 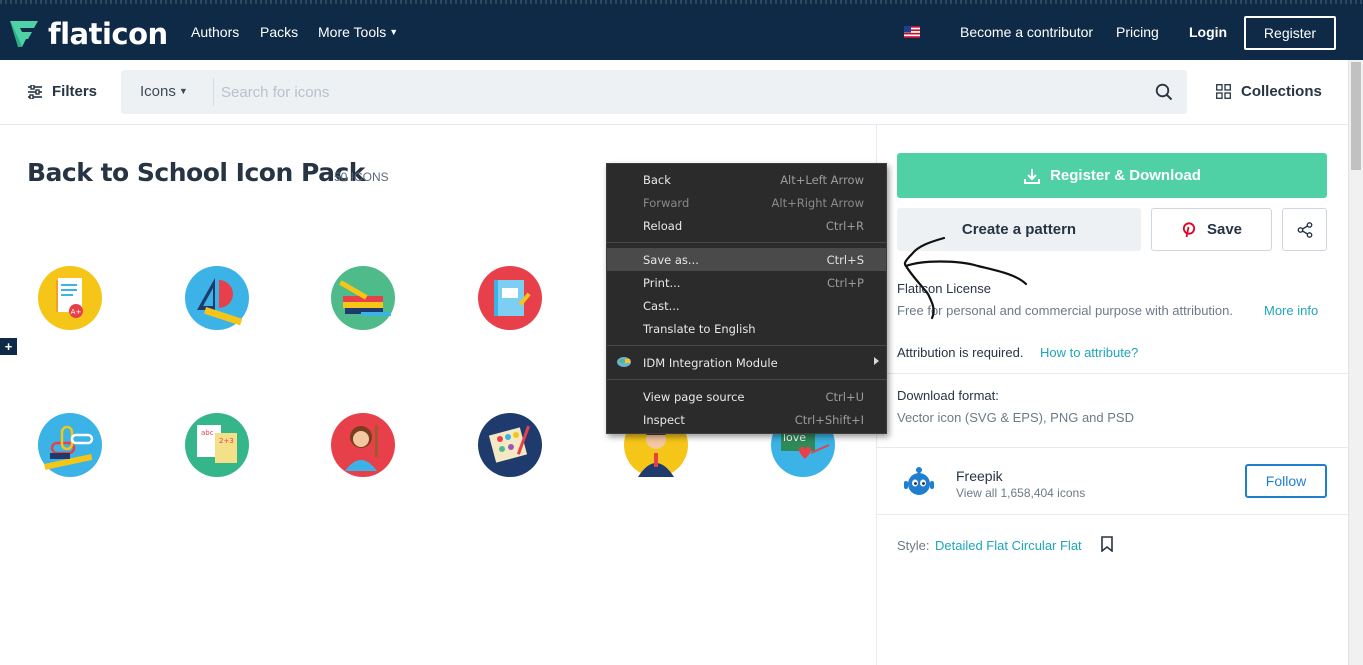 I want to click on become-contributor-link: Become a contributor, so click(x=1026, y=32).